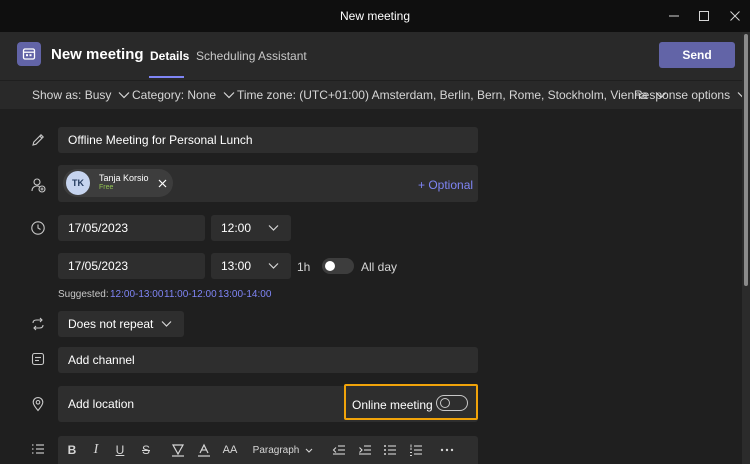 The width and height of the screenshot is (750, 464). I want to click on pencil-icon, so click(38, 140).